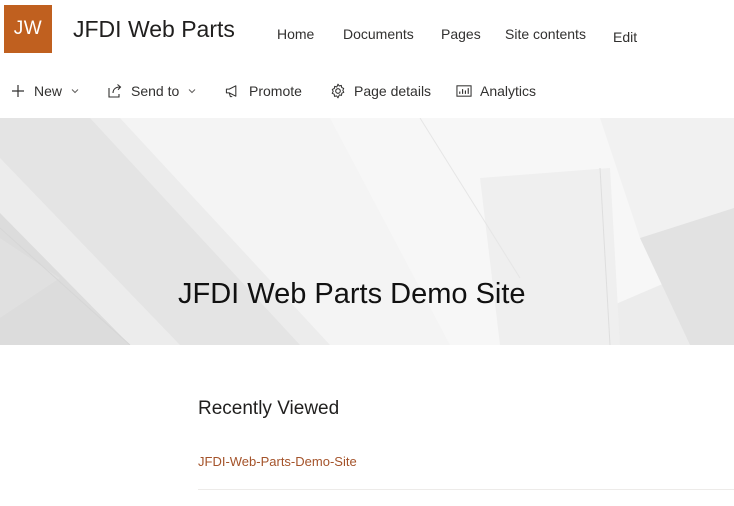 The image size is (734, 506). Describe the element at coordinates (28, 29) in the screenshot. I see `site-logo: JW` at that location.